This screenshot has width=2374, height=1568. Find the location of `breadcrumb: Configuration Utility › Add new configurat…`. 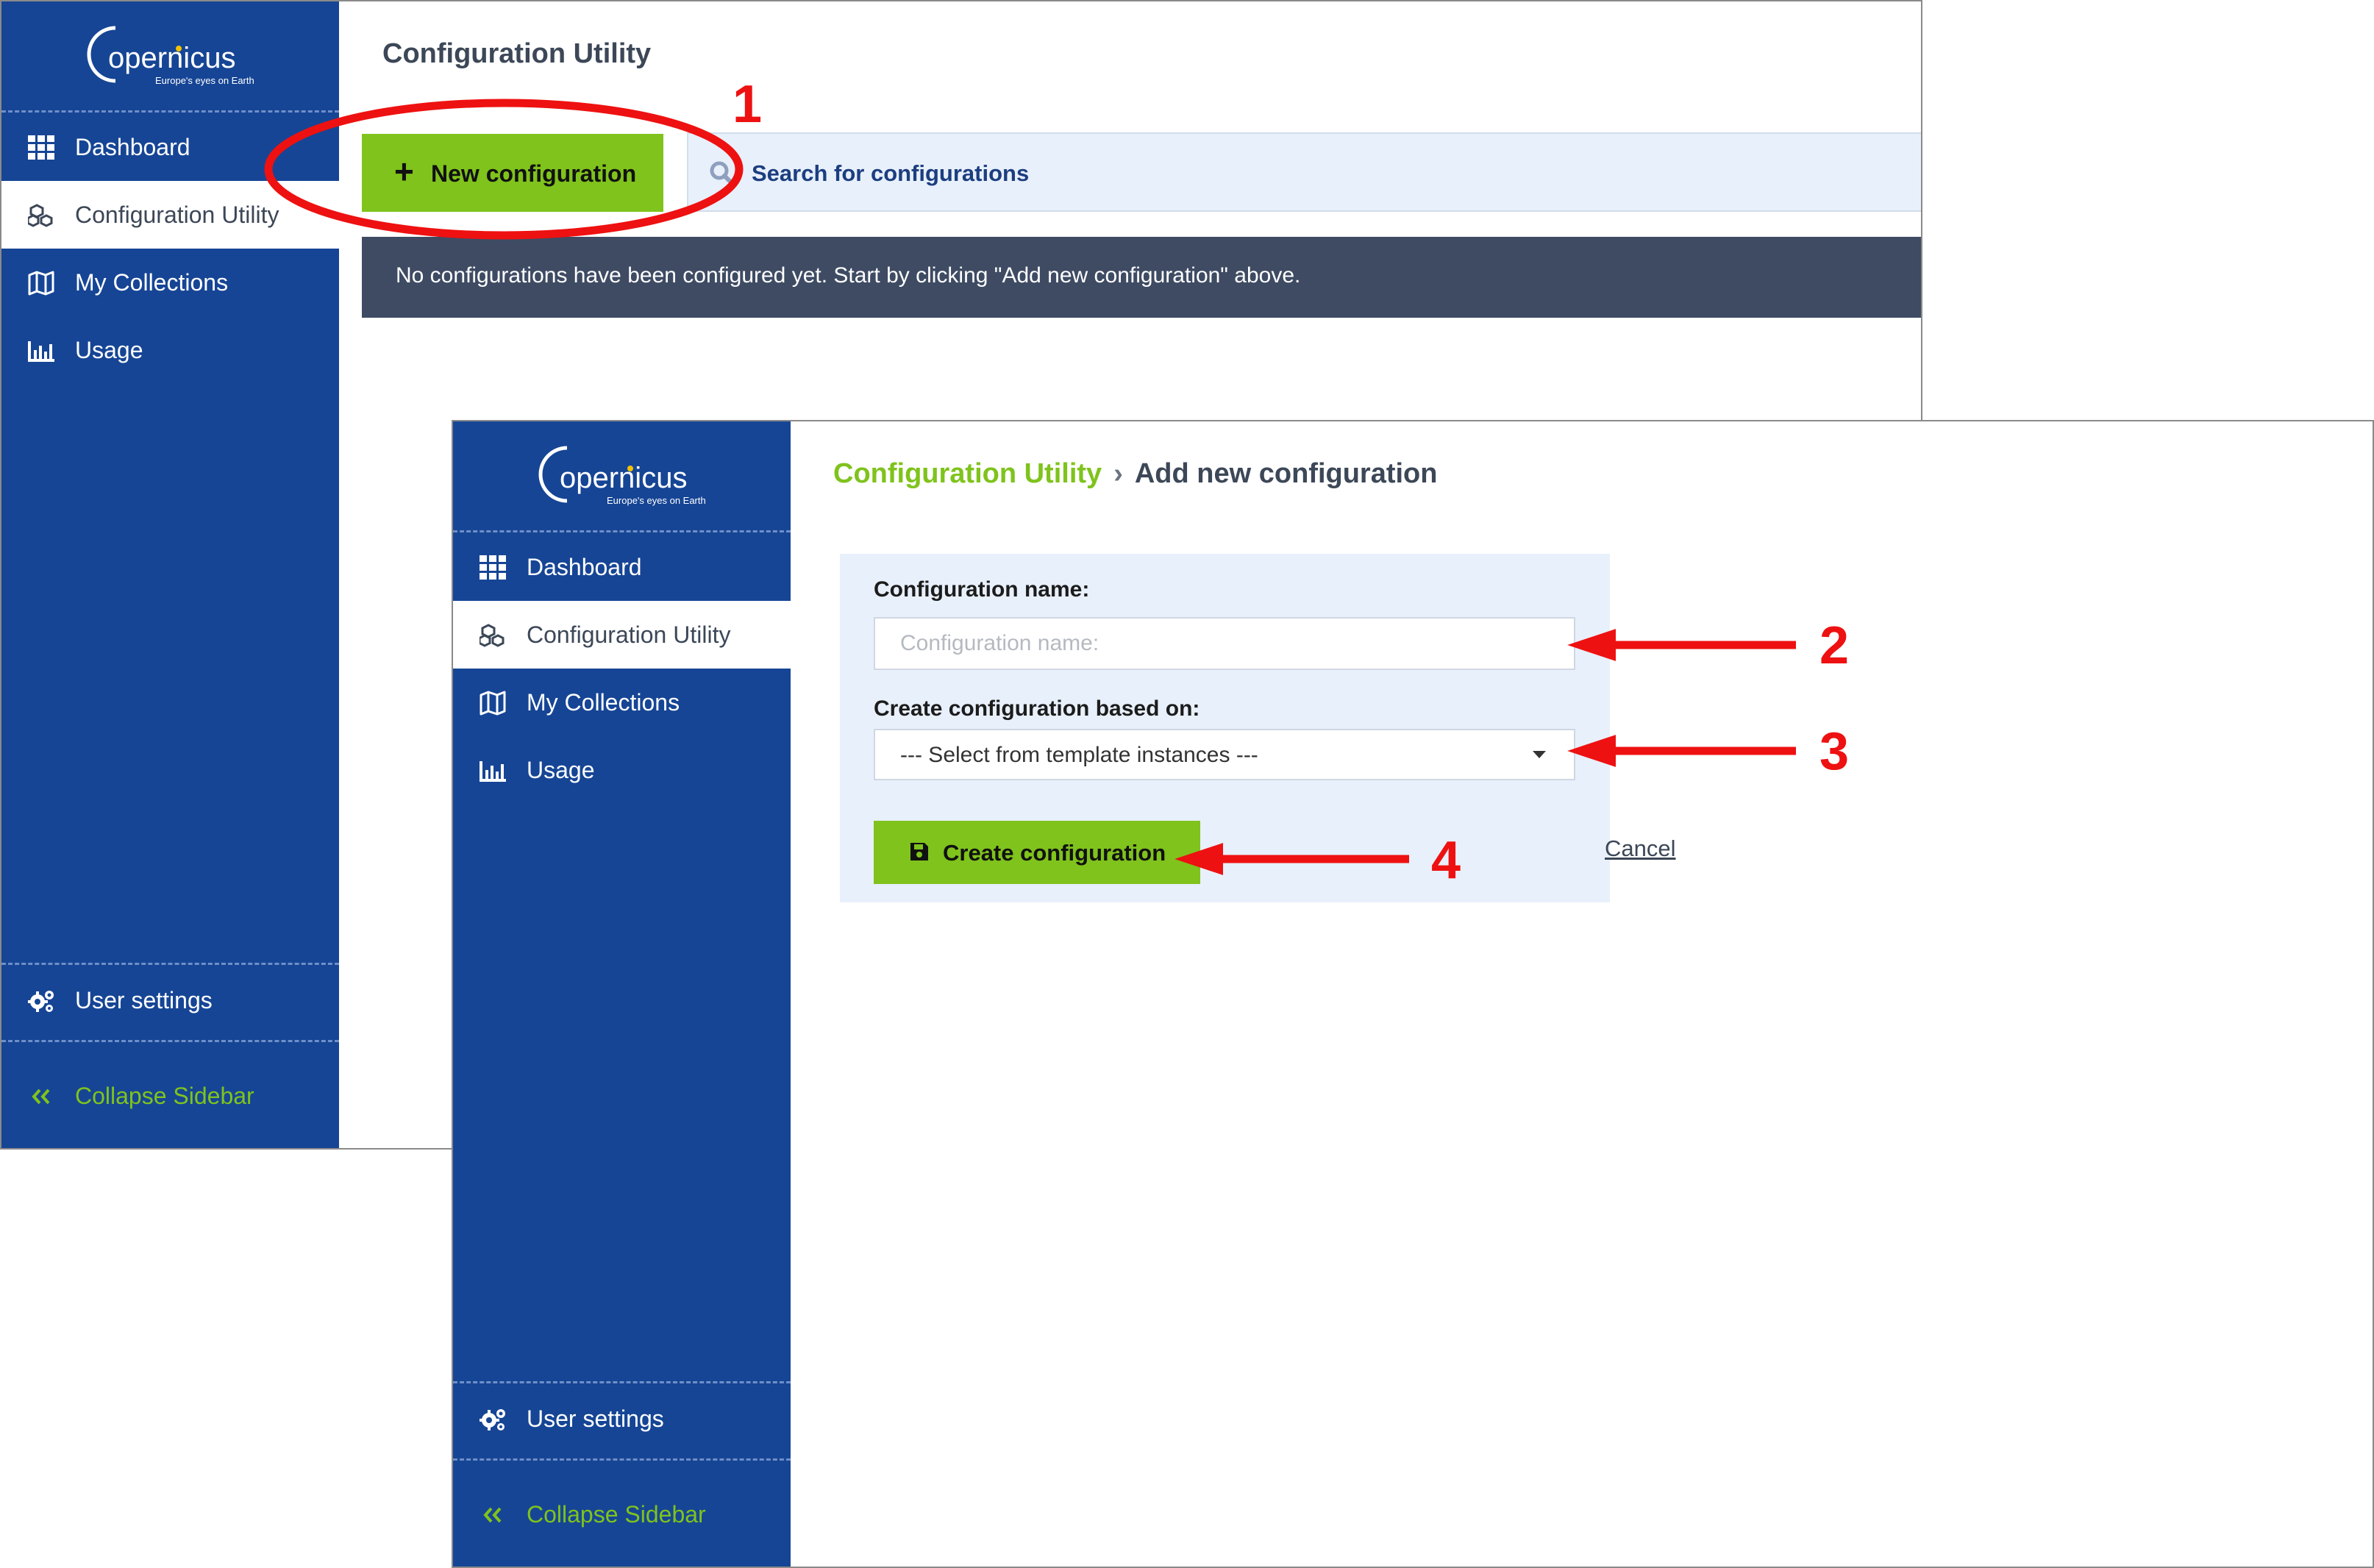

breadcrumb: Configuration Utility › Add new configurat… is located at coordinates (1135, 474).